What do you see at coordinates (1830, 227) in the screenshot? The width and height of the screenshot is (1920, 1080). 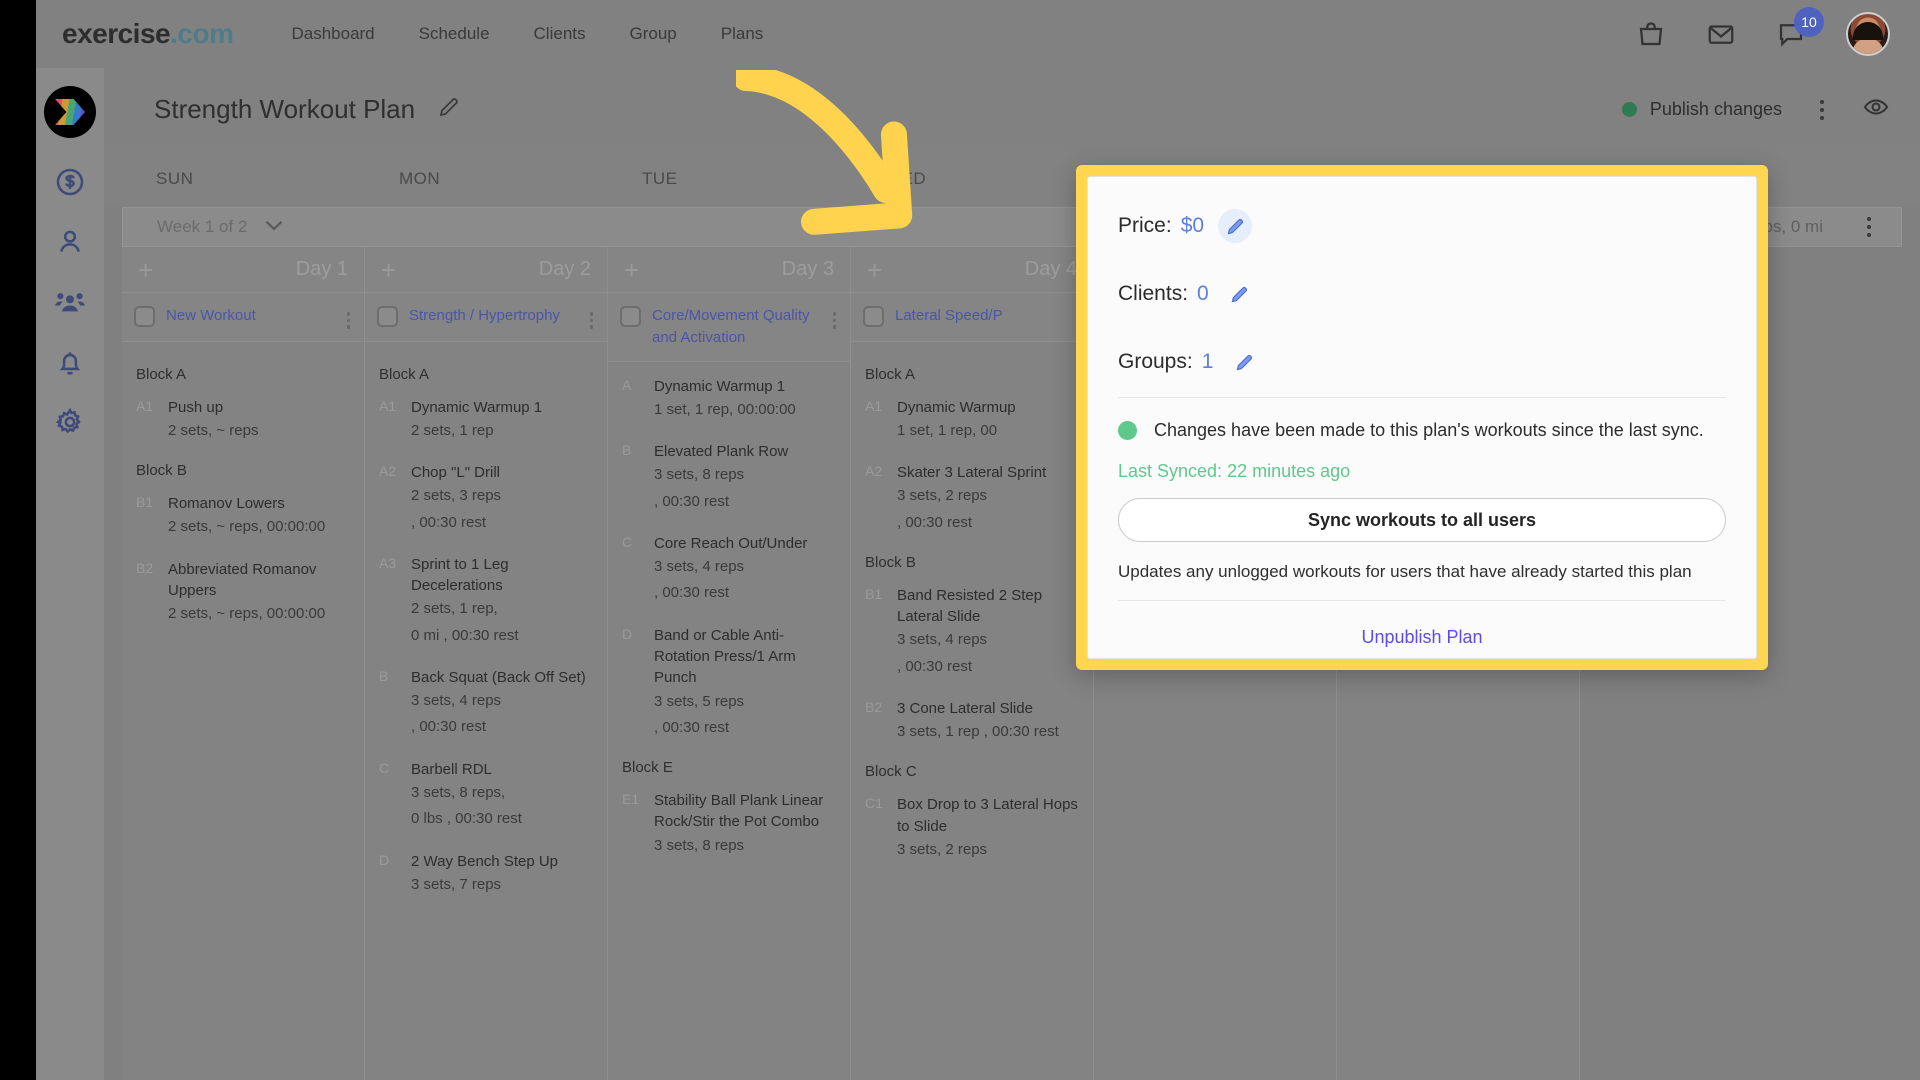 I see `week-bar-right: lbs, 0 mi` at bounding box center [1830, 227].